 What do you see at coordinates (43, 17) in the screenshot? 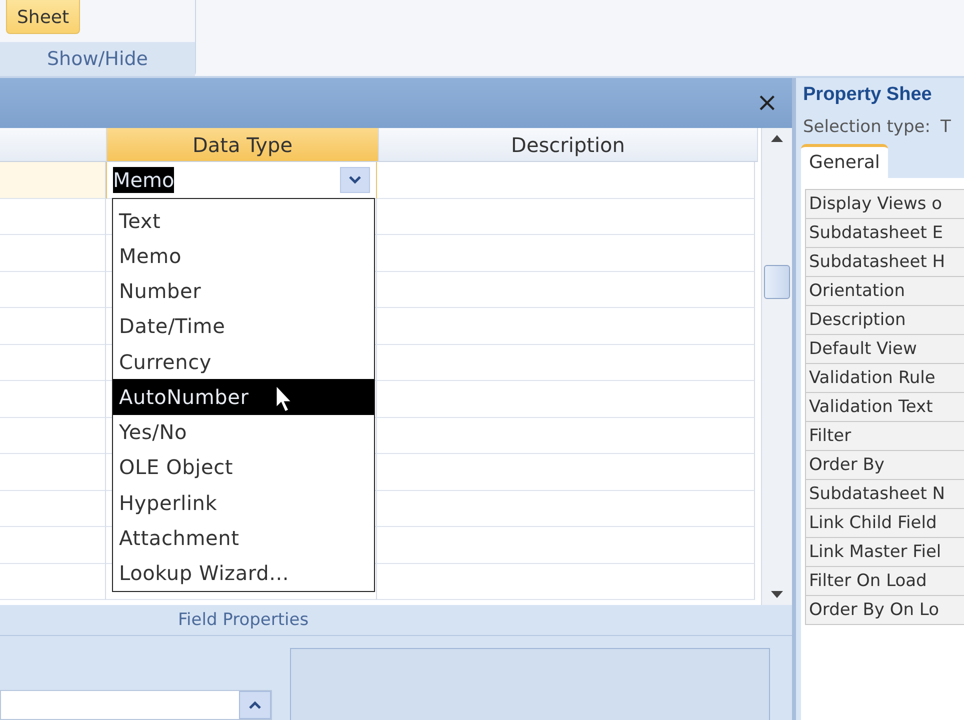
I see `sheet-button: Sheet` at bounding box center [43, 17].